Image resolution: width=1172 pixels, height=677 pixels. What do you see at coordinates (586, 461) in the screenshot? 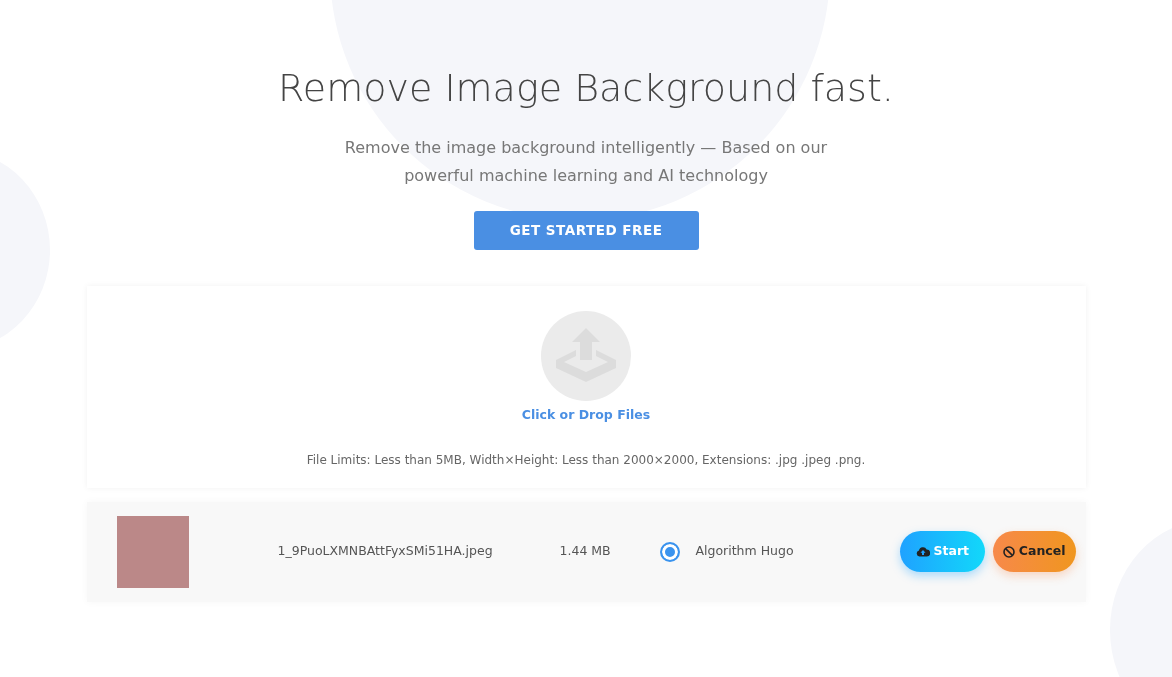
I see `file-limits-text: File Limits: Less than 5MB, Width×Height: Less than 2000×2000, Extensions: .jpg .jpeg .png.` at bounding box center [586, 461].